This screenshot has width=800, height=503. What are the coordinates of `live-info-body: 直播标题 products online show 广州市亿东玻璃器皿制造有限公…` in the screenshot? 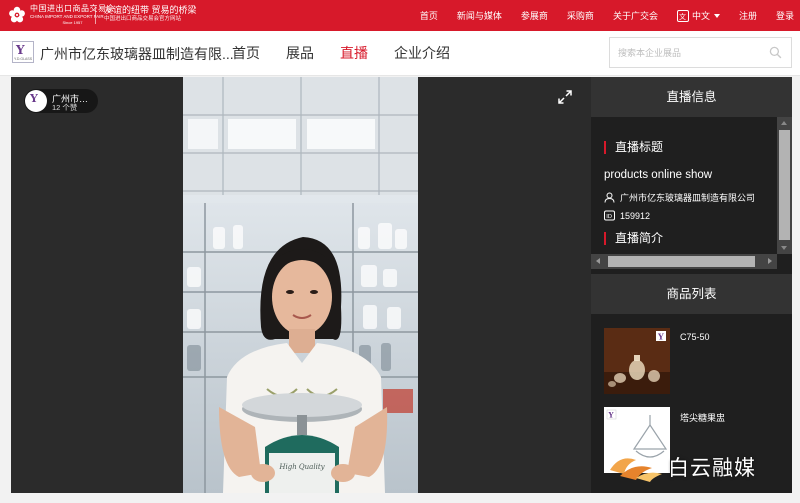 It's located at (684, 185).